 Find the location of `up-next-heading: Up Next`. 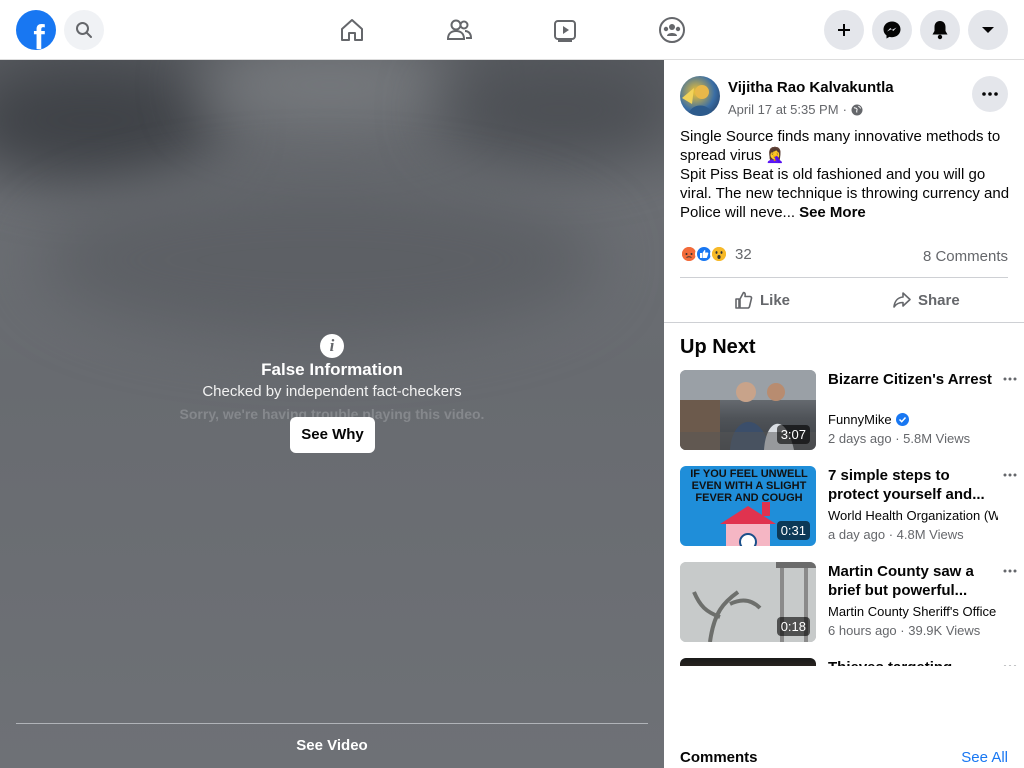

up-next-heading: Up Next is located at coordinates (718, 347).